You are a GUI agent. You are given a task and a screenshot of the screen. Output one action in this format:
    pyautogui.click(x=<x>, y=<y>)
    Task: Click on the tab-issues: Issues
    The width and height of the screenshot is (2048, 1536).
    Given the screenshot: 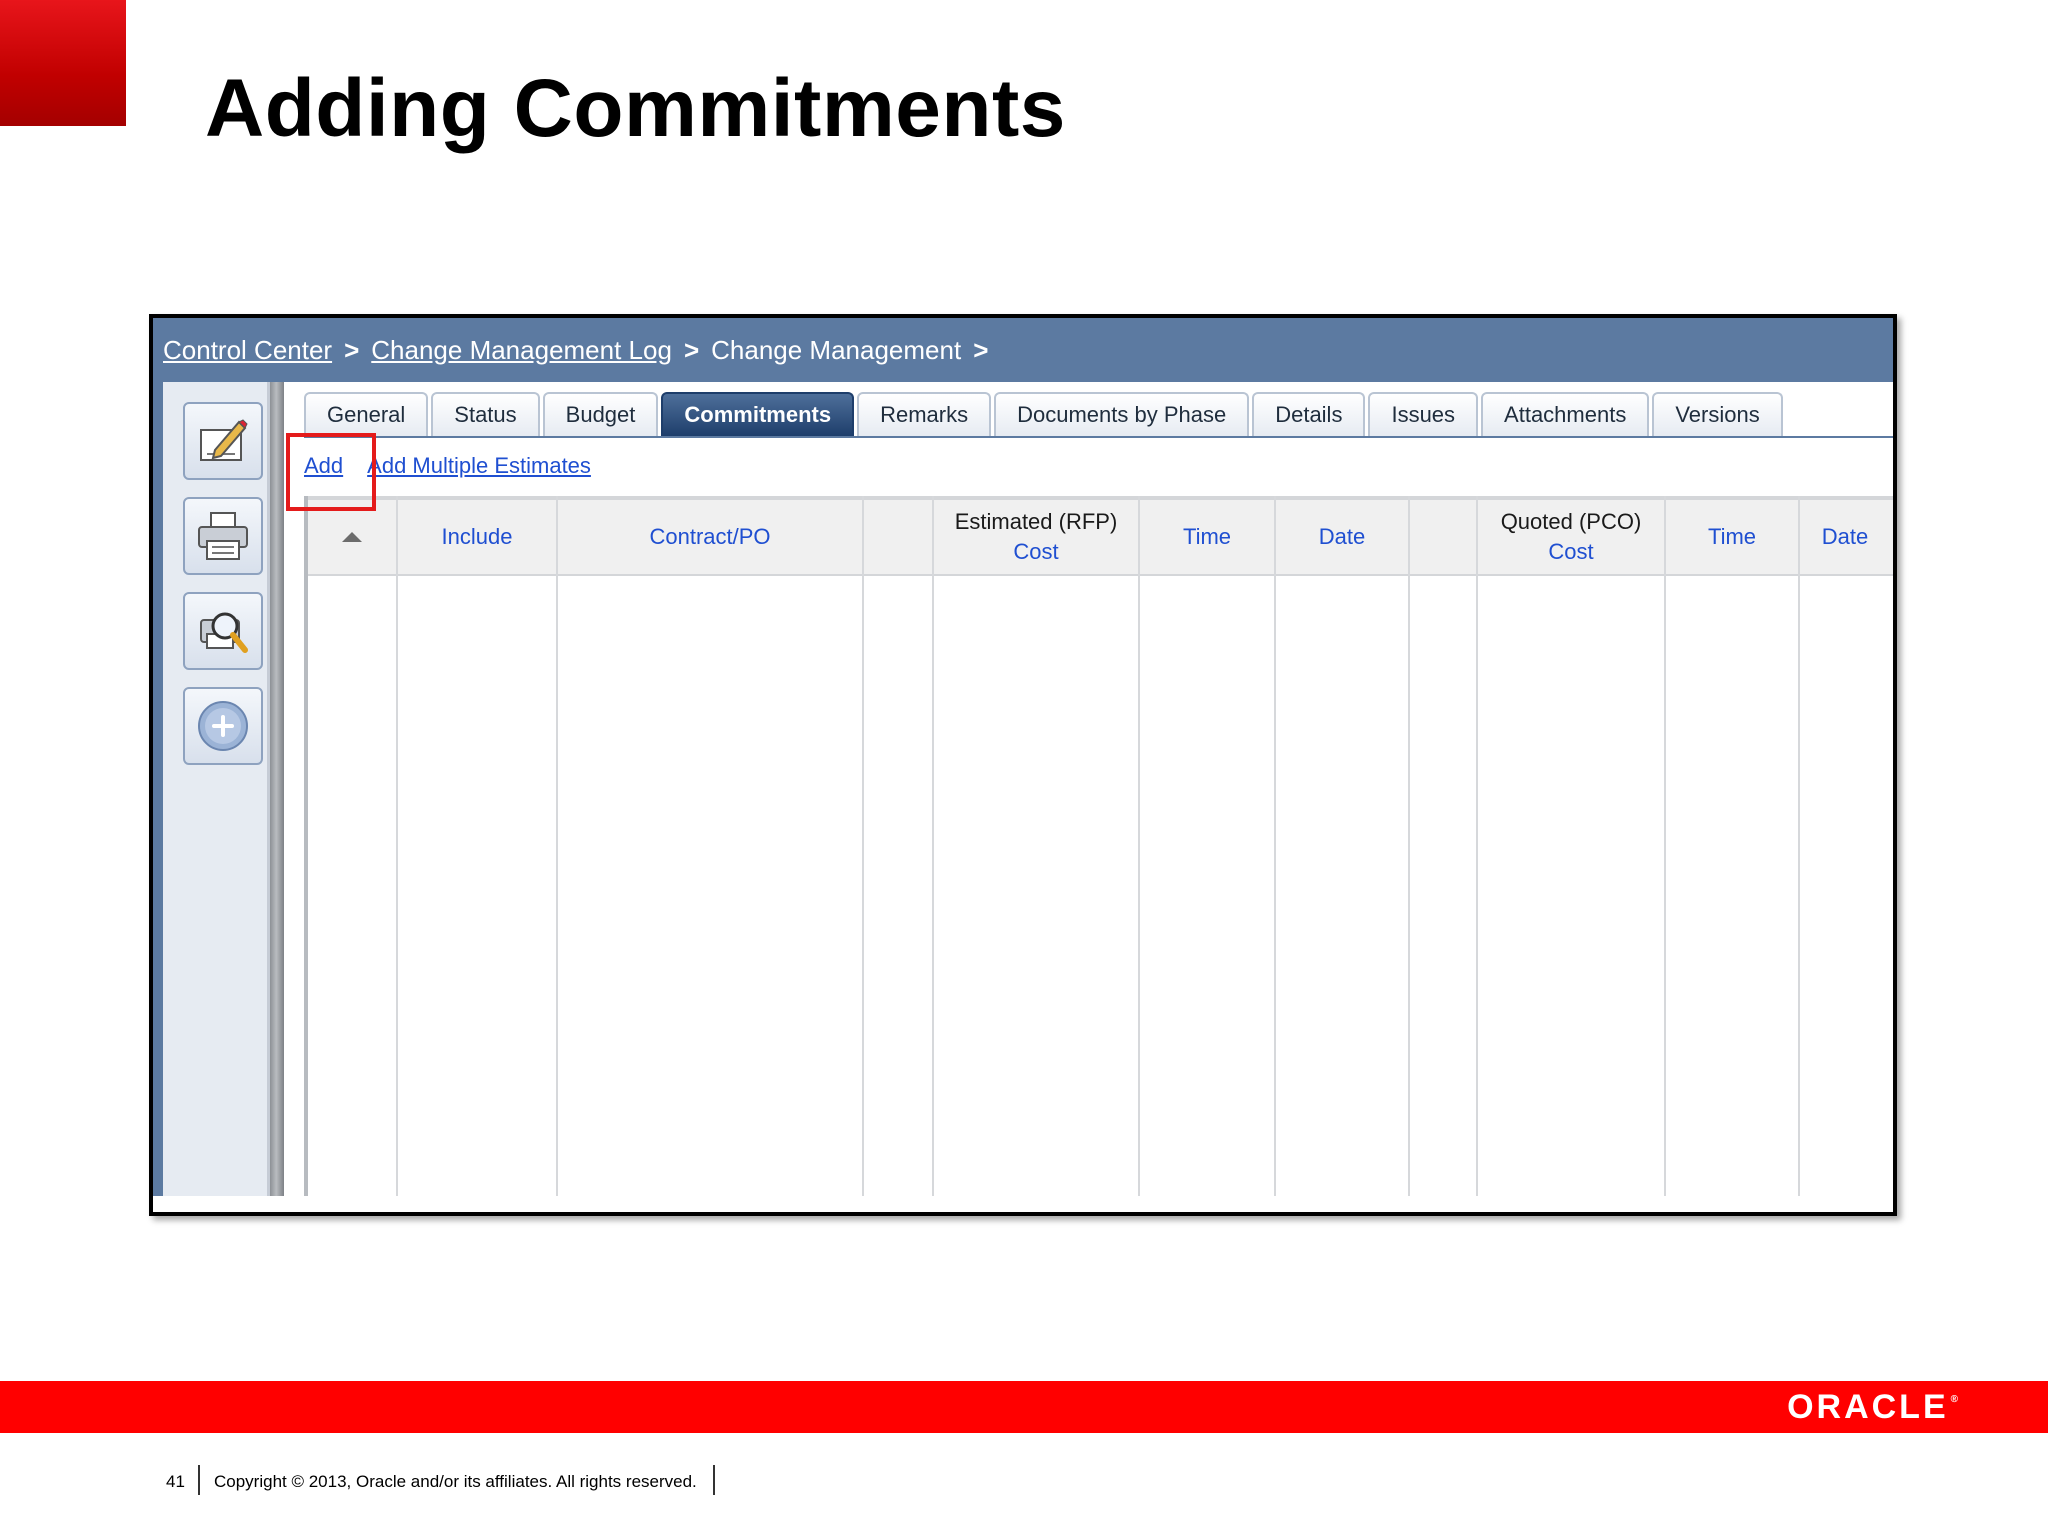 What is the action you would take?
    pyautogui.click(x=1423, y=414)
    